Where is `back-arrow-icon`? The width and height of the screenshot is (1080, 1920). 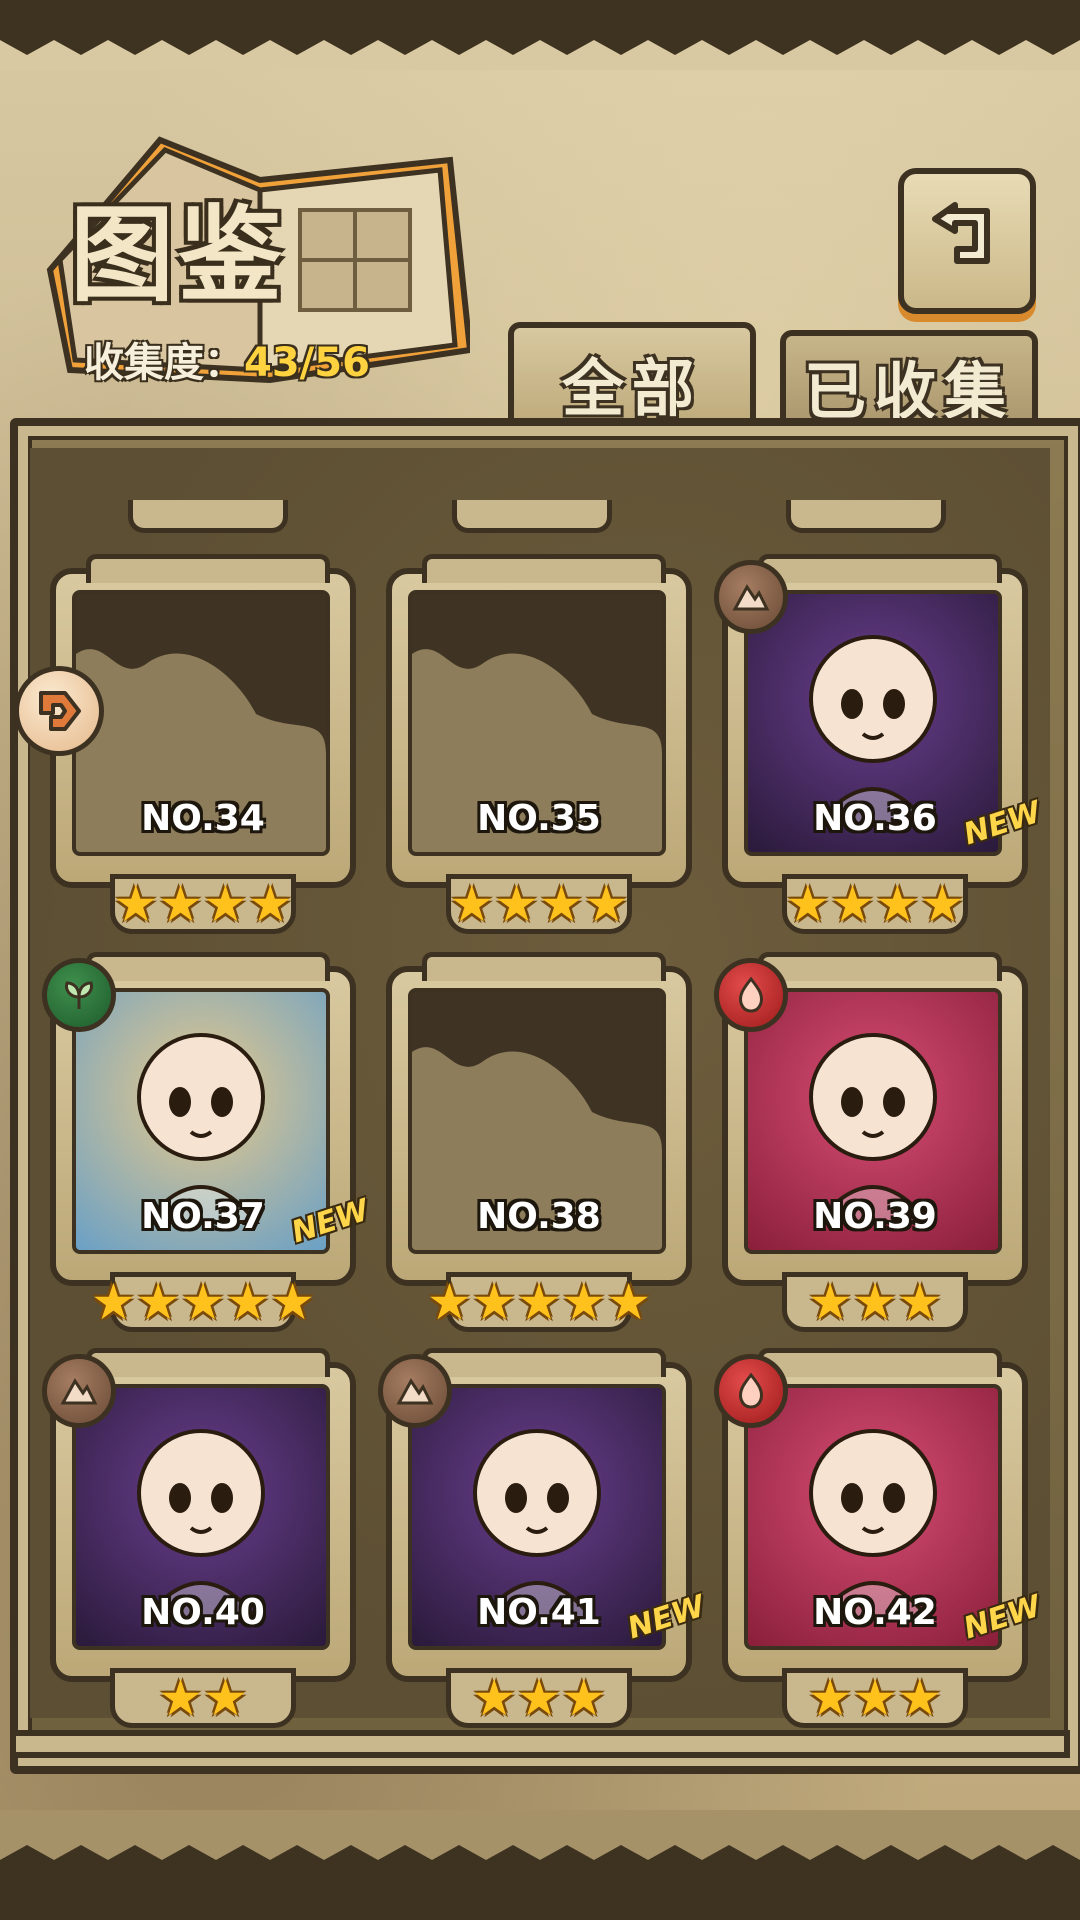
back-arrow-icon is located at coordinates (961, 233).